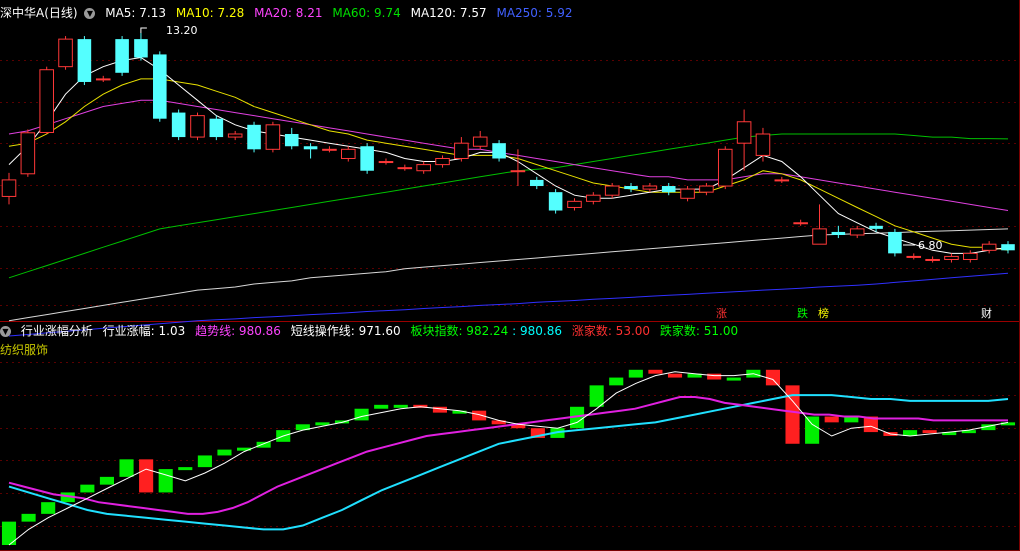 This screenshot has height=551, width=1020. Describe the element at coordinates (537, 331) in the screenshot. I see `cyan-line-label: : 980.86` at that location.